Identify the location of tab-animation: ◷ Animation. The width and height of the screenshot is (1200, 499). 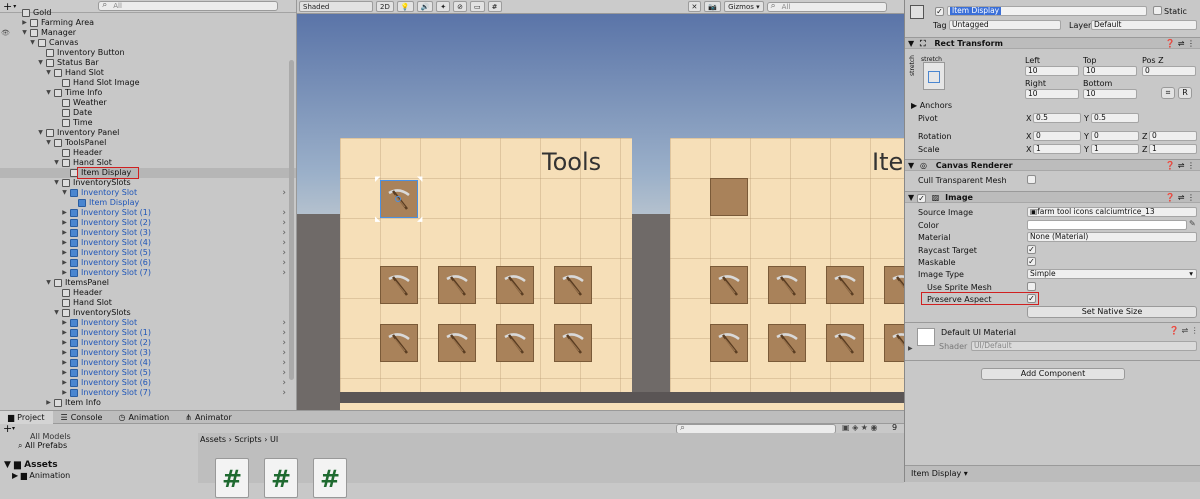
(143, 417).